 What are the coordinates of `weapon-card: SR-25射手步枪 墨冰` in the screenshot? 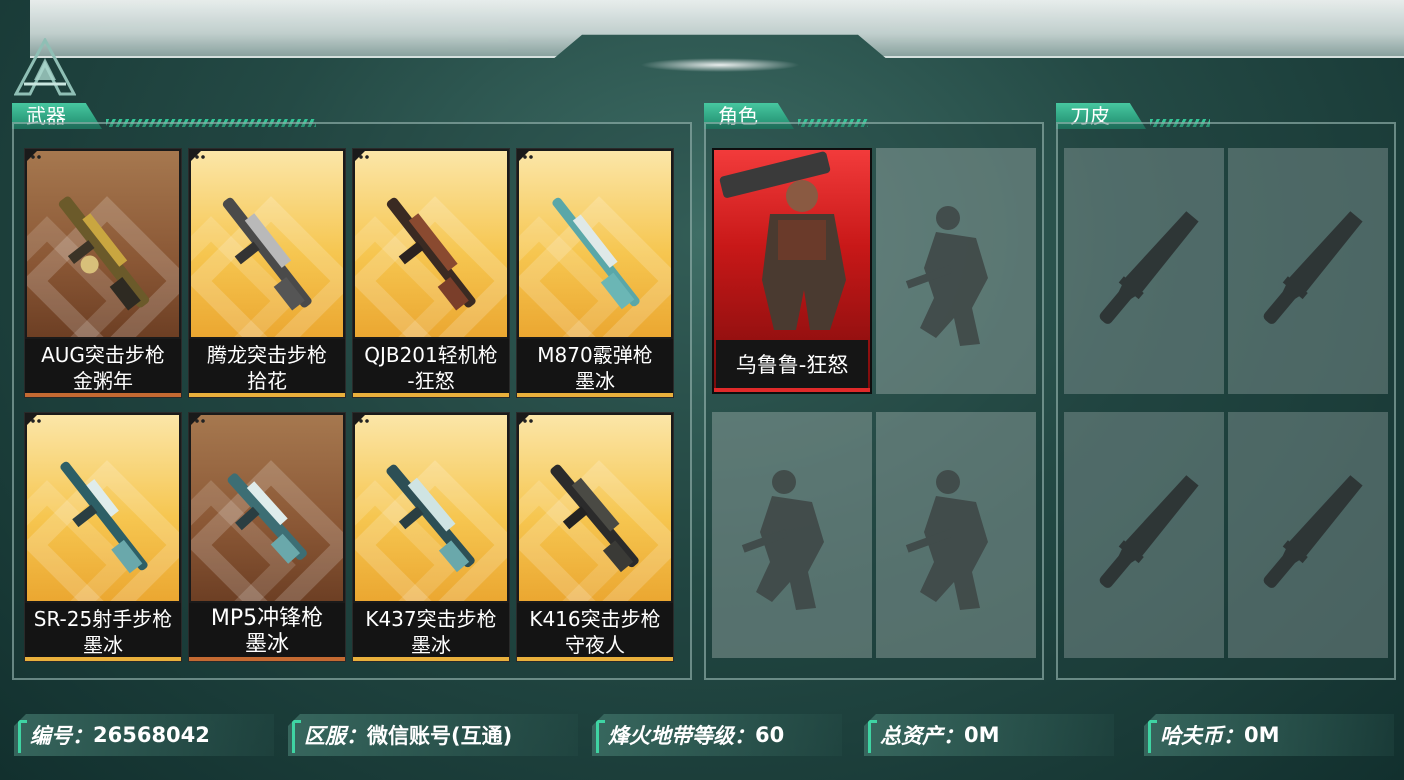 It's located at (103, 537).